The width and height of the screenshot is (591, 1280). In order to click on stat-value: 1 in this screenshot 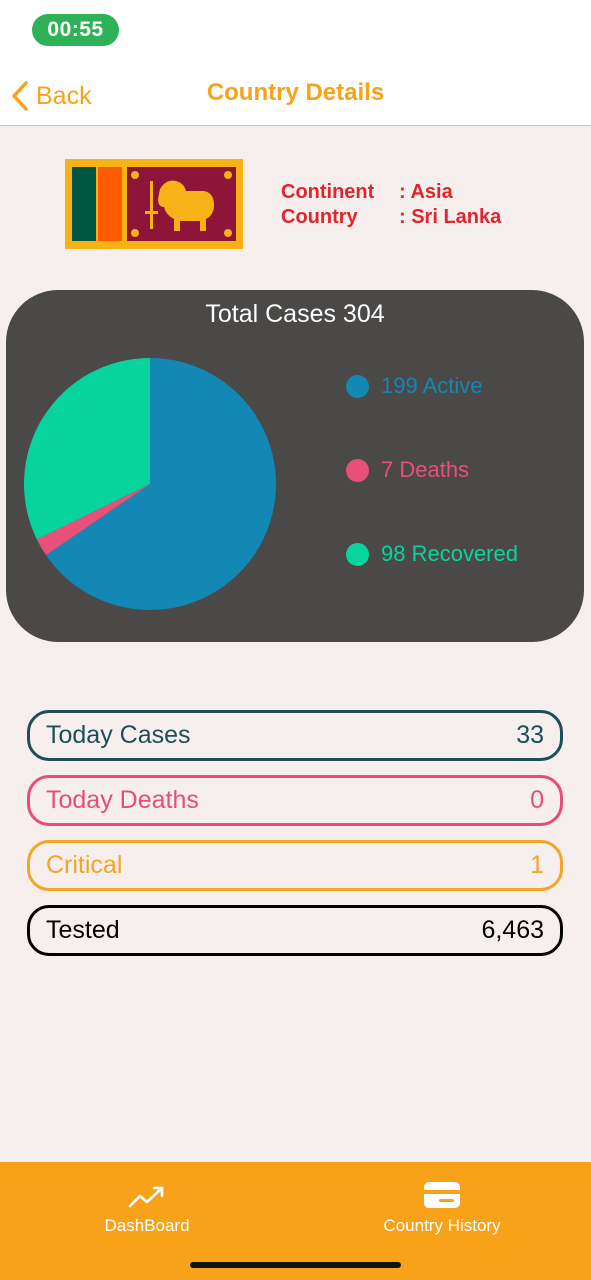, I will do `click(537, 865)`.